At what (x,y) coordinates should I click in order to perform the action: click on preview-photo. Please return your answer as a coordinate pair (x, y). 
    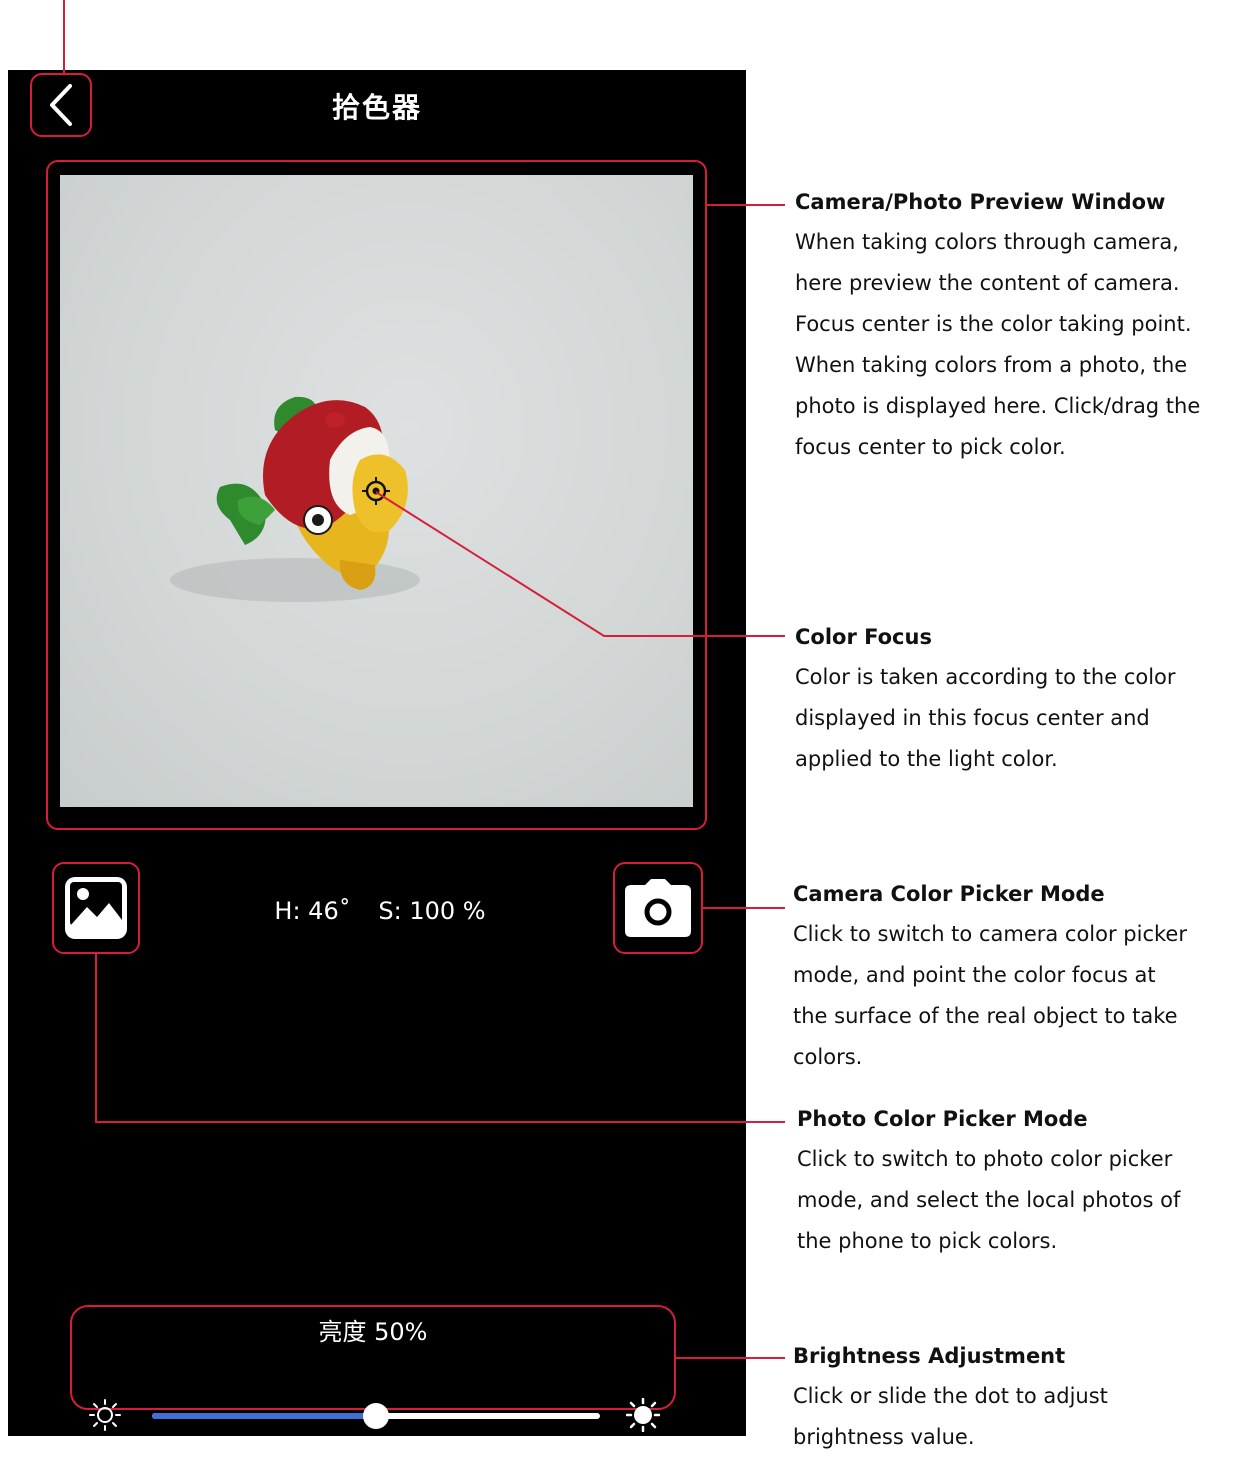
    Looking at the image, I should click on (295, 499).